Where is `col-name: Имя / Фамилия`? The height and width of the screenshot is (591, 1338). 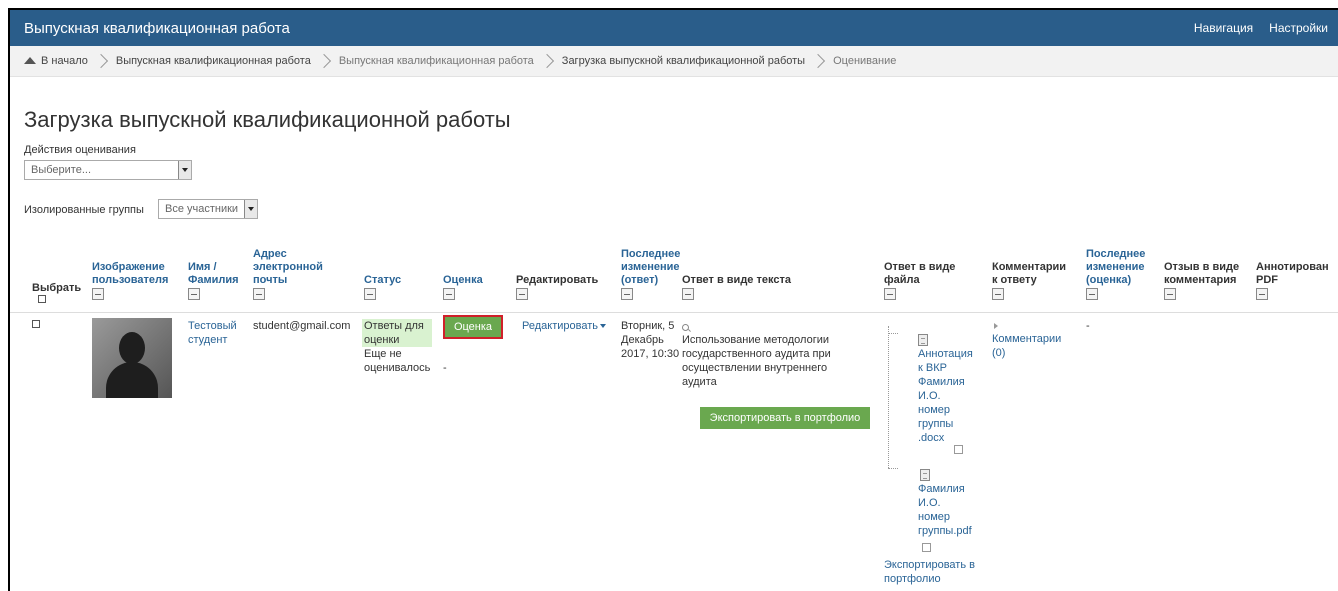 col-name: Имя / Фамилия is located at coordinates (213, 274).